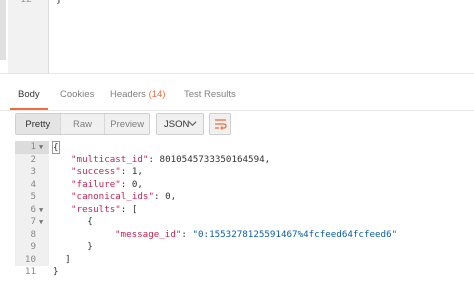  What do you see at coordinates (237, 260) in the screenshot?
I see `code-line: 10 ]` at bounding box center [237, 260].